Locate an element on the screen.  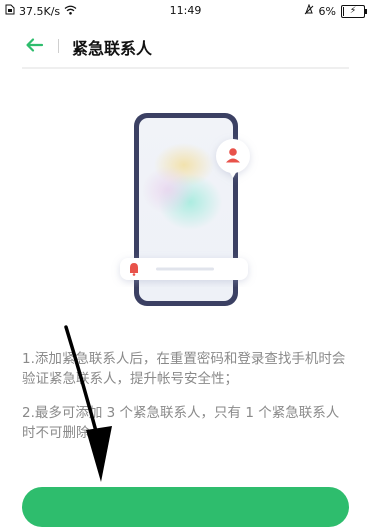
header: 紧急联系人 is located at coordinates (185, 47).